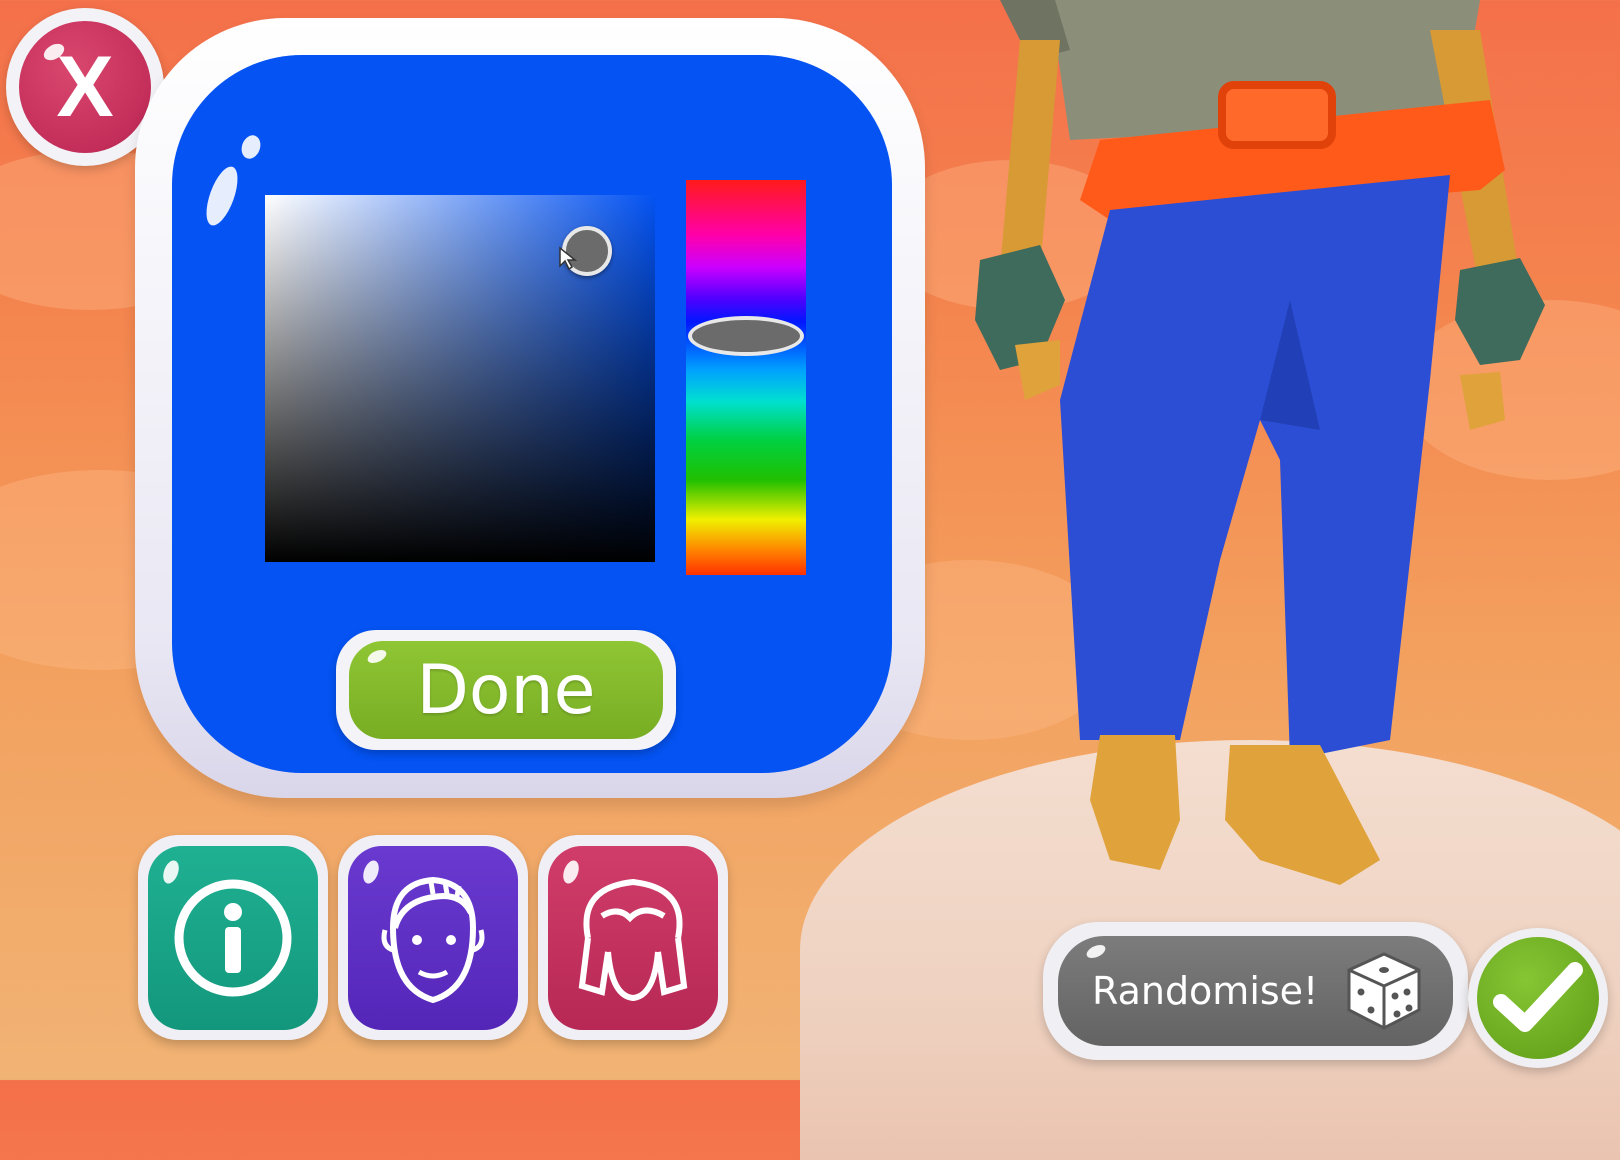 This screenshot has height=1160, width=1620. What do you see at coordinates (1302, 815) in the screenshot?
I see `character-right-shoe` at bounding box center [1302, 815].